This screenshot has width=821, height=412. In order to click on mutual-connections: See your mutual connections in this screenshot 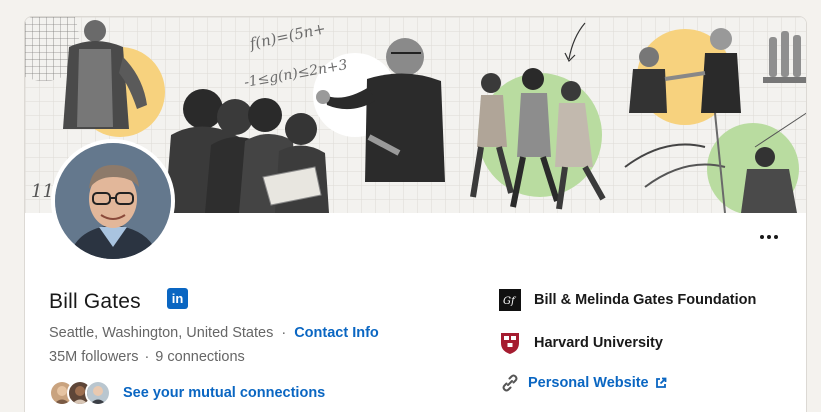, I will do `click(187, 393)`.